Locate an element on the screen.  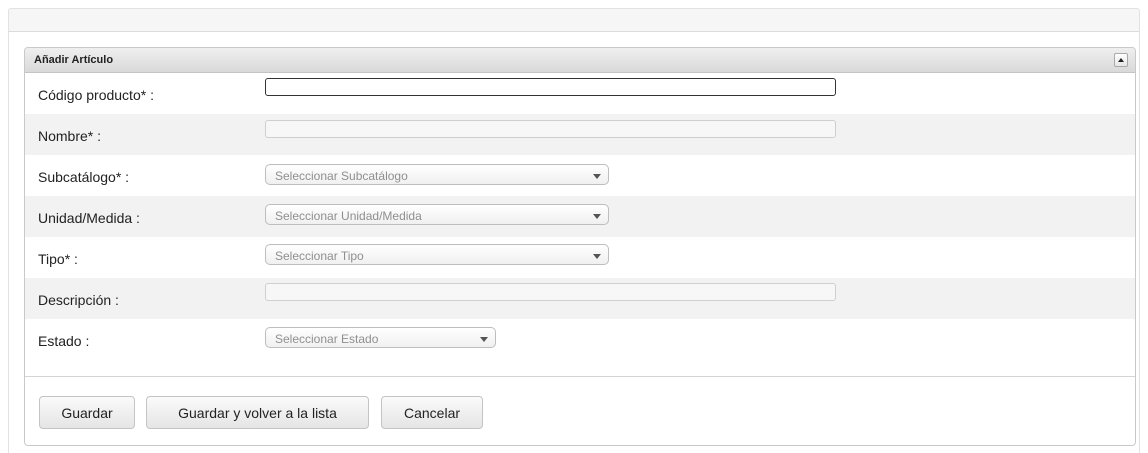
guardar-volver-button: Guardar y volver a la lista is located at coordinates (257, 412).